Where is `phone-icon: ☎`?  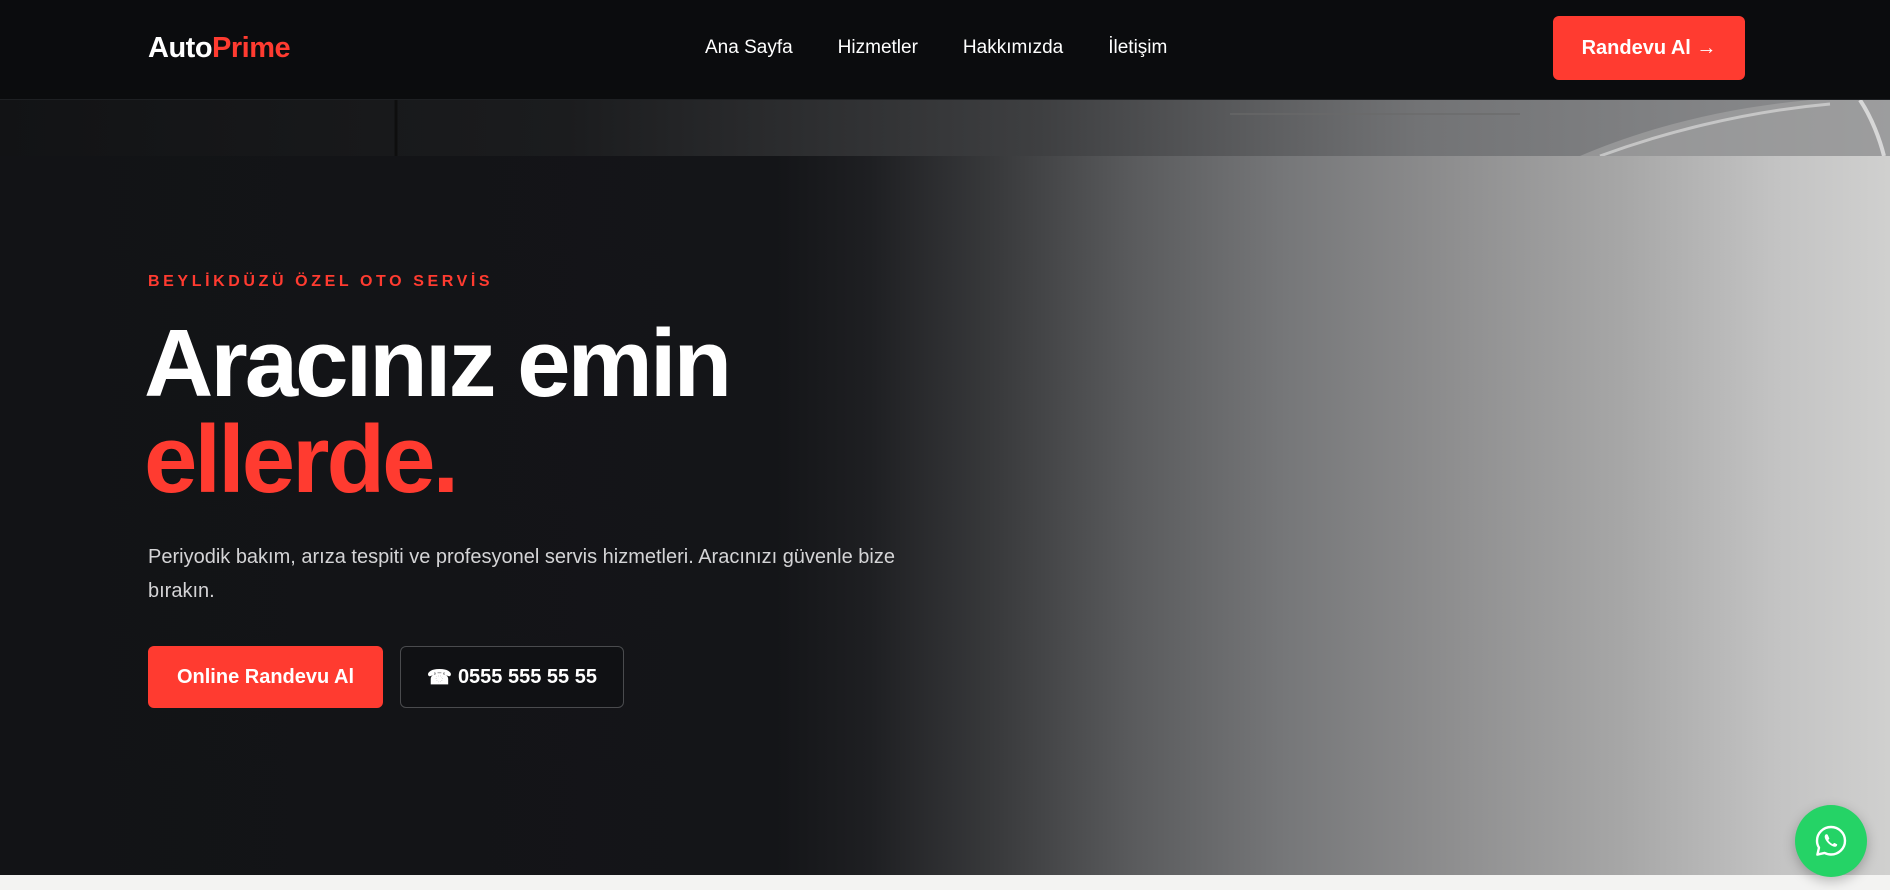 phone-icon: ☎ is located at coordinates (439, 677).